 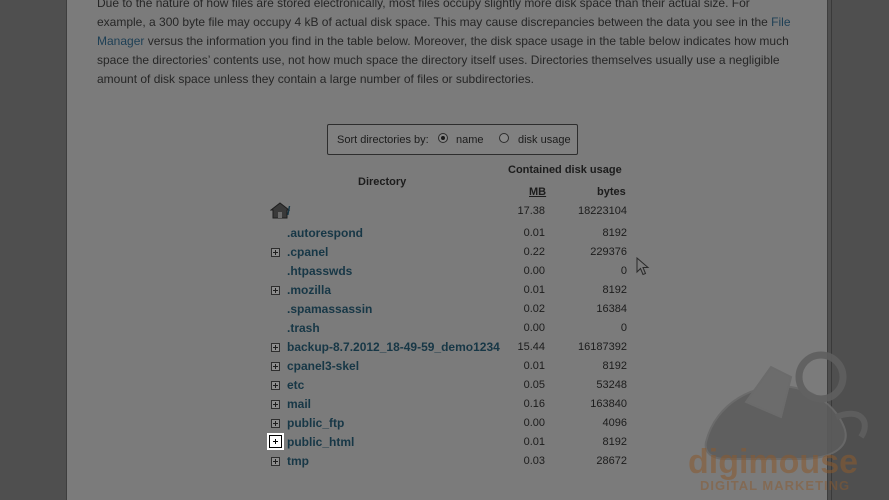 What do you see at coordinates (393, 347) in the screenshot?
I see `directory-link: backup-8.7.2012_18-49-59_demo1234` at bounding box center [393, 347].